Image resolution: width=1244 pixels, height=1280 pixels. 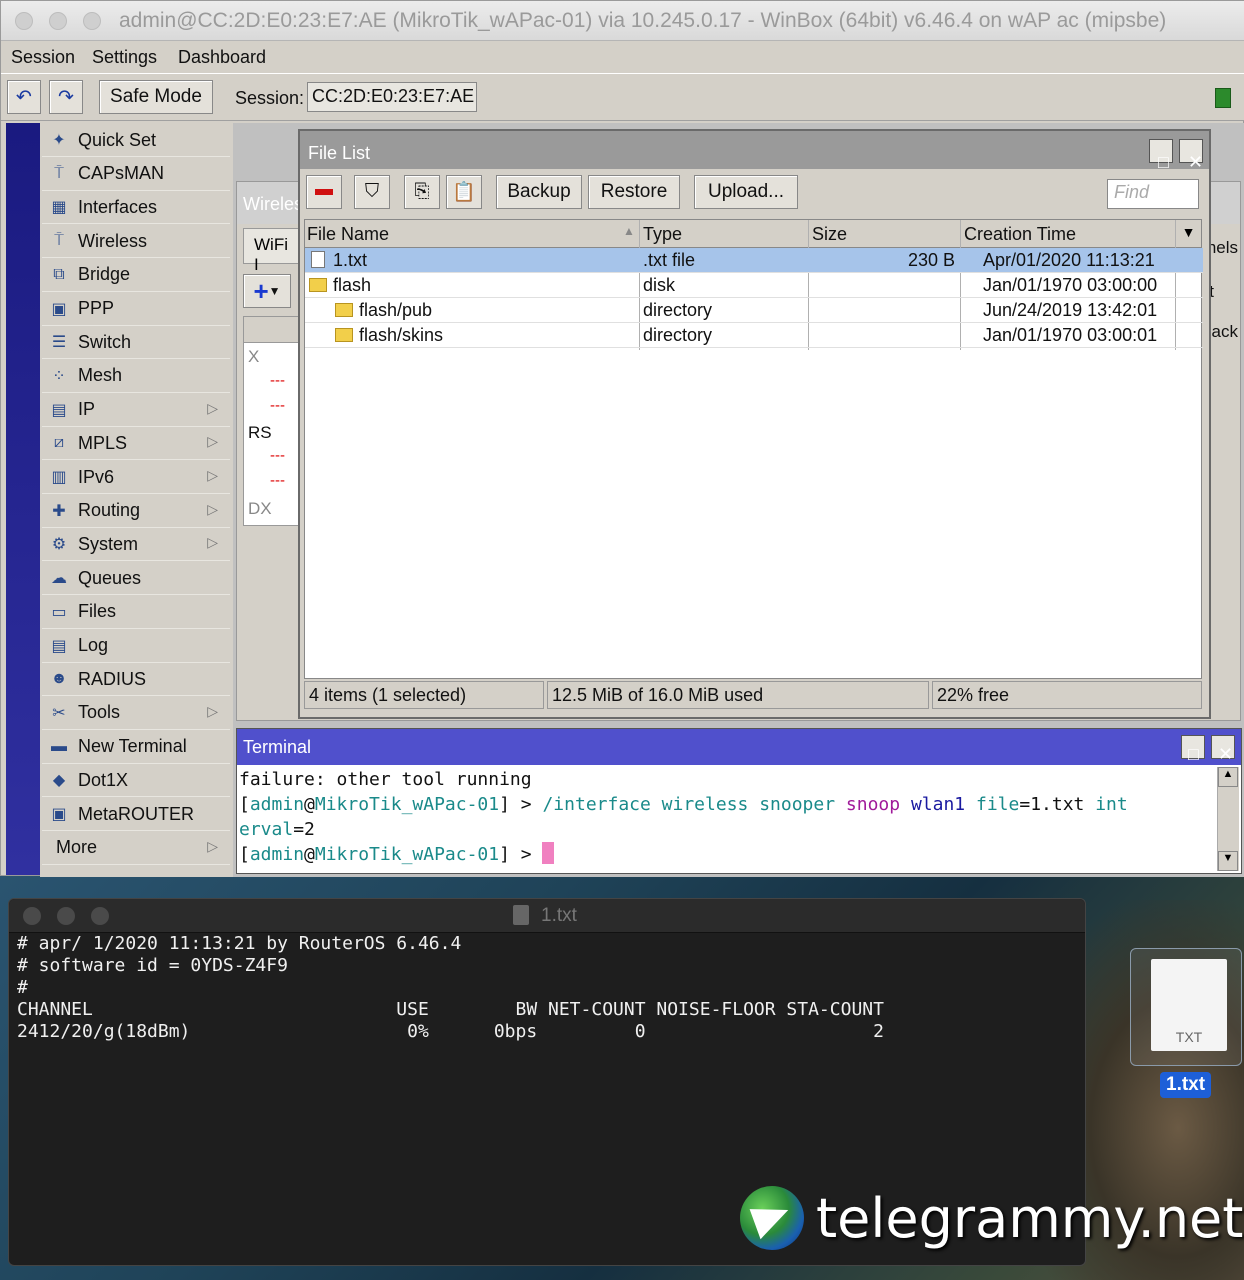 I want to click on redo-icon: ↷, so click(x=66, y=97).